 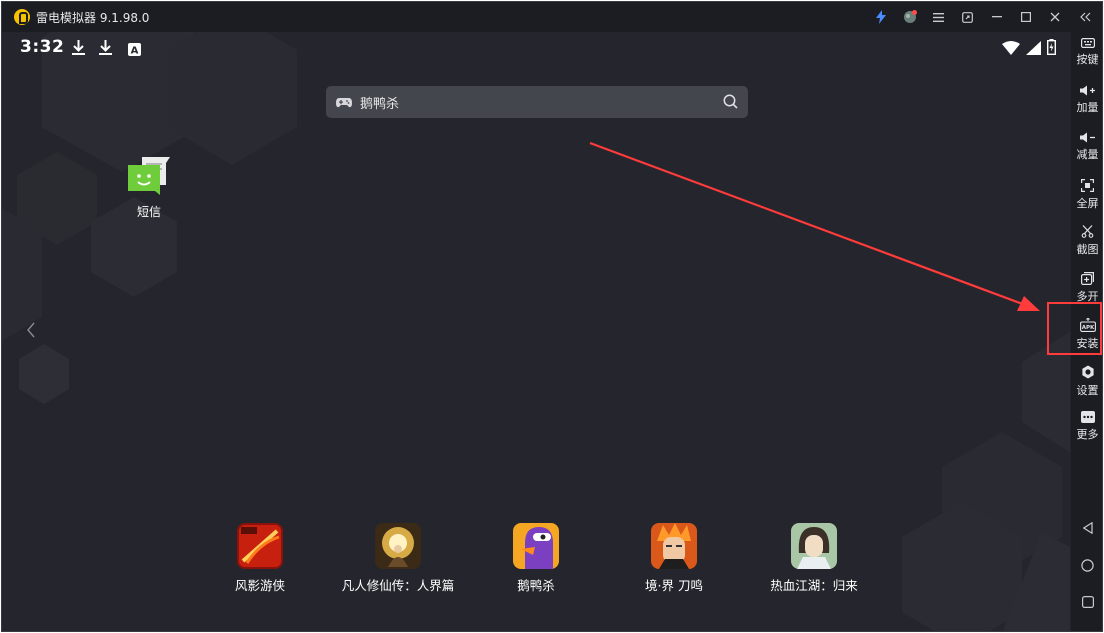 What do you see at coordinates (1054, 17) in the screenshot?
I see `close-icon` at bounding box center [1054, 17].